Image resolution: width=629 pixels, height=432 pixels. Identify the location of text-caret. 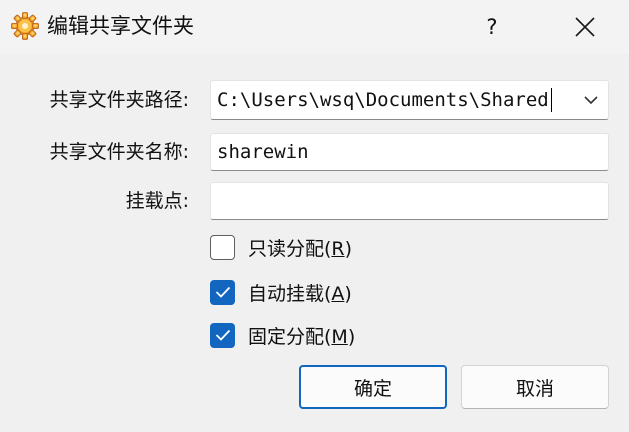
(551, 100).